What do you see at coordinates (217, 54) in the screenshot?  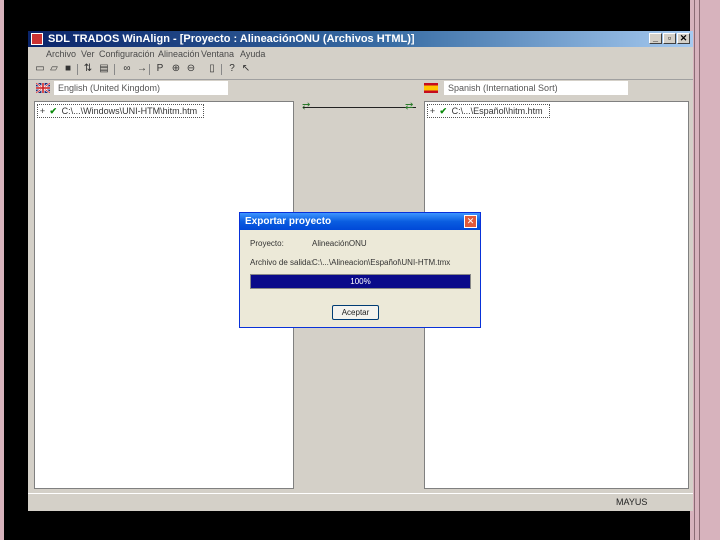 I see `menu-ventana: Ventana` at bounding box center [217, 54].